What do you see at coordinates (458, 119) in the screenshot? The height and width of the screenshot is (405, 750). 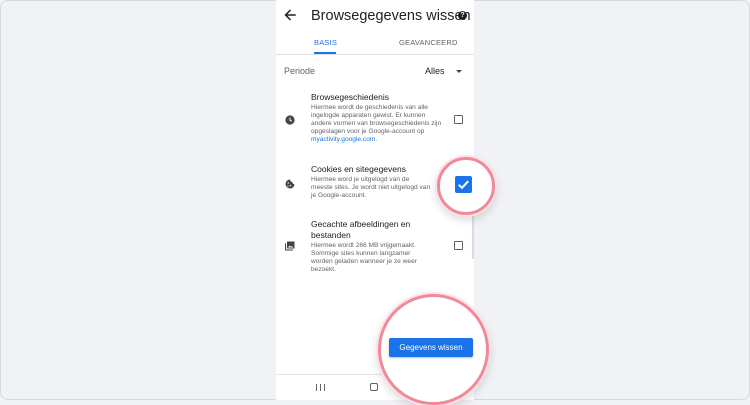 I see `checkbox-browsing-history` at bounding box center [458, 119].